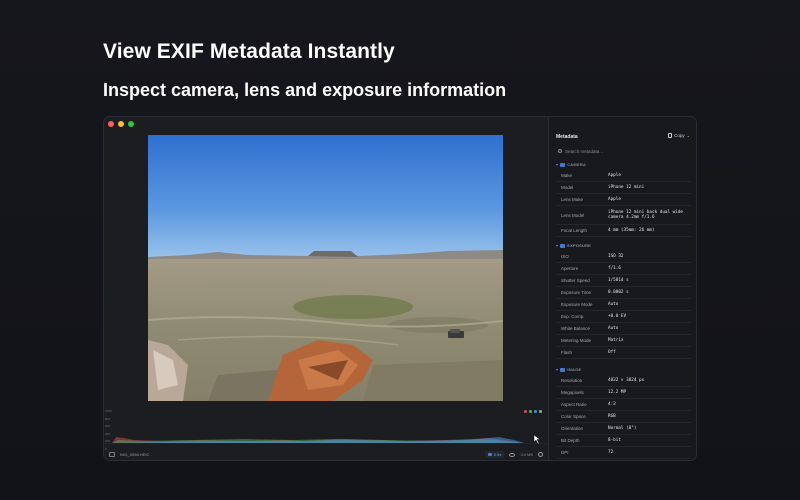 The height and width of the screenshot is (500, 800). What do you see at coordinates (573, 215) in the screenshot?
I see `metadata-key: Lens Model` at bounding box center [573, 215].